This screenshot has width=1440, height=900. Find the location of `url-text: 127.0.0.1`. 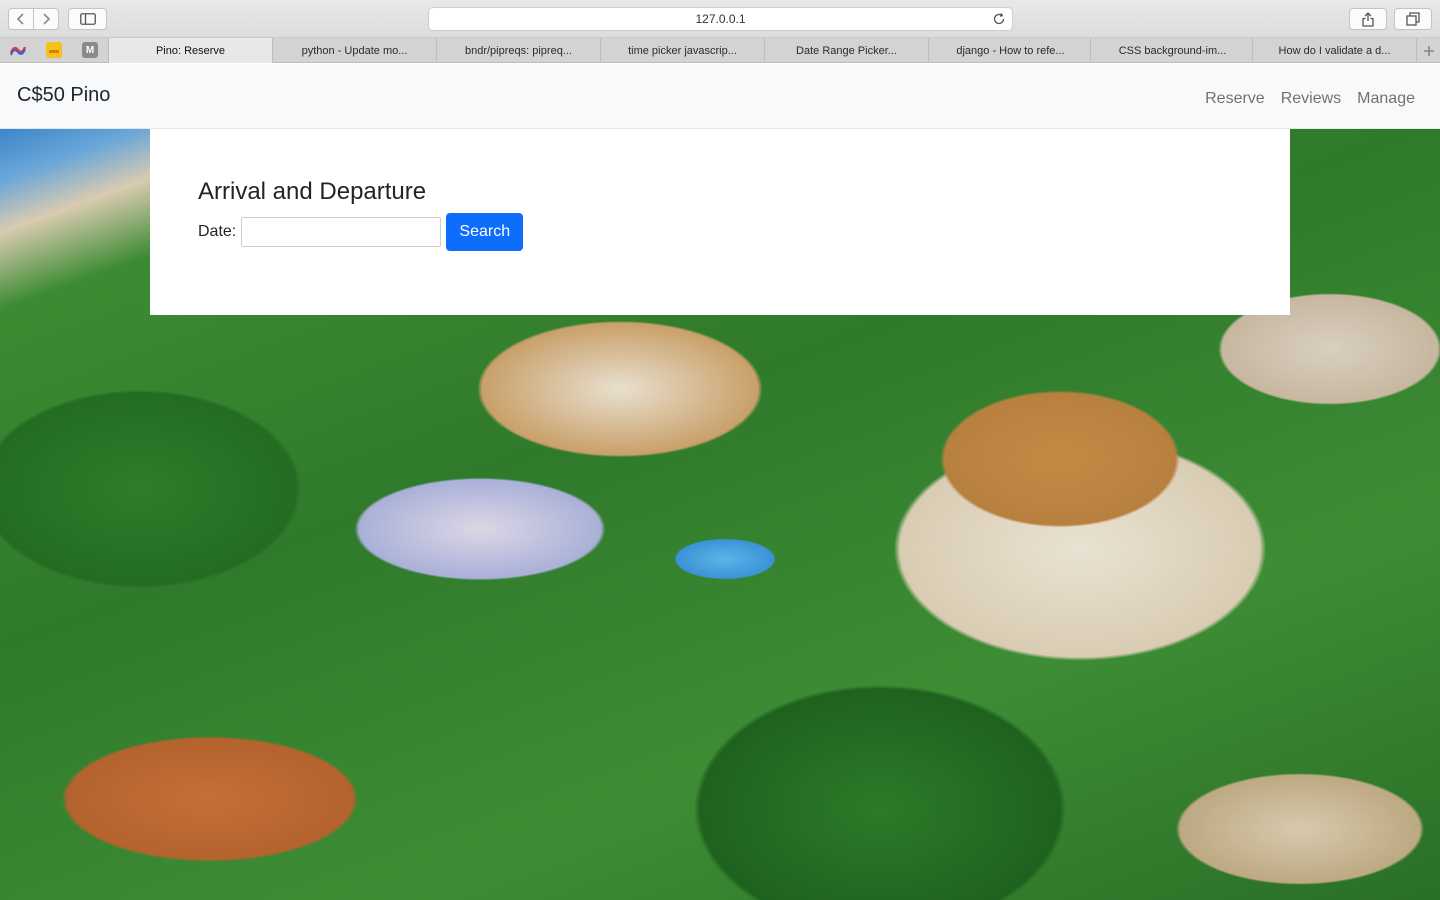

url-text: 127.0.0.1 is located at coordinates (720, 19).